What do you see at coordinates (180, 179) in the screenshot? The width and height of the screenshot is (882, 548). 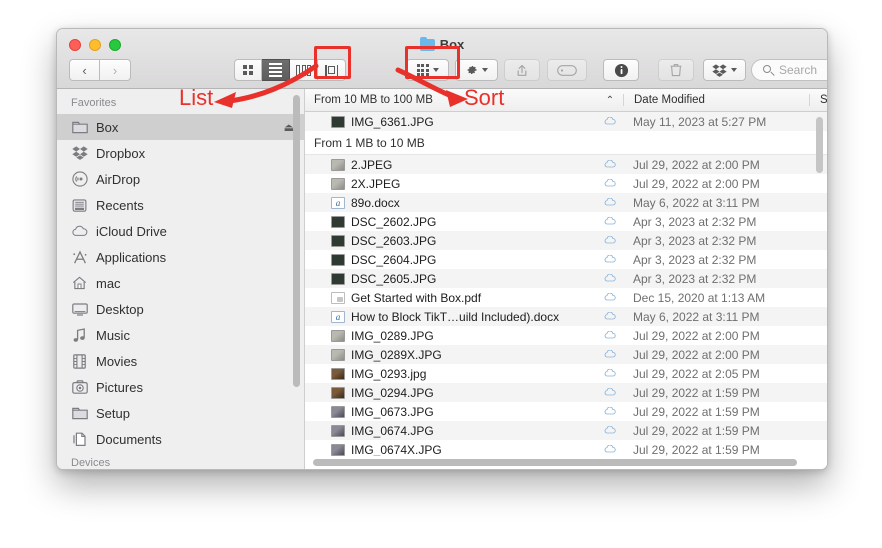 I see `sidebar-item-airdrop: AirDrop` at bounding box center [180, 179].